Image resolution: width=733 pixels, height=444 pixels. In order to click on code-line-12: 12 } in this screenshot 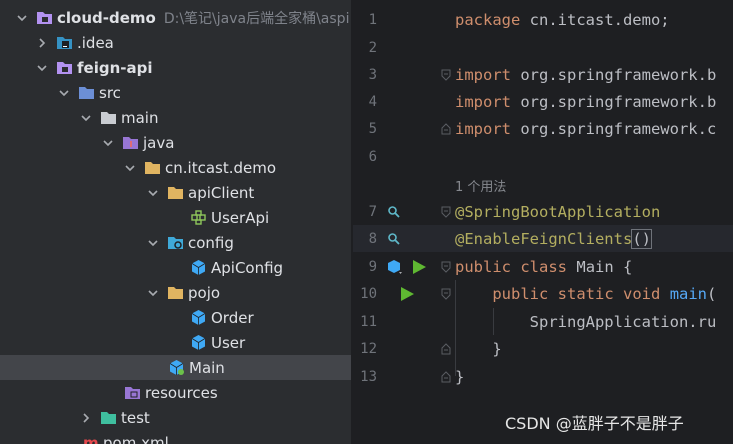, I will do `click(543, 348)`.